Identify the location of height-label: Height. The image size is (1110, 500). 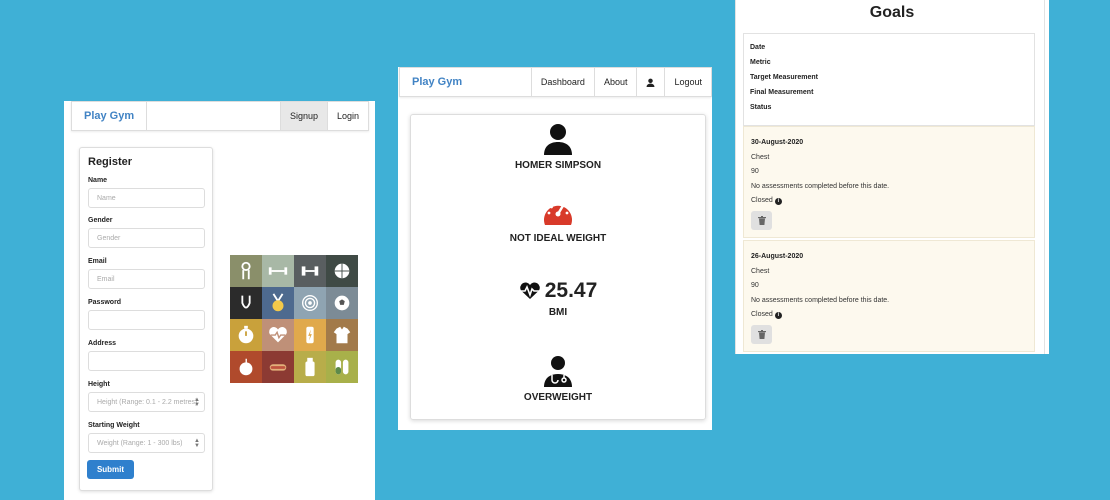
(99, 384).